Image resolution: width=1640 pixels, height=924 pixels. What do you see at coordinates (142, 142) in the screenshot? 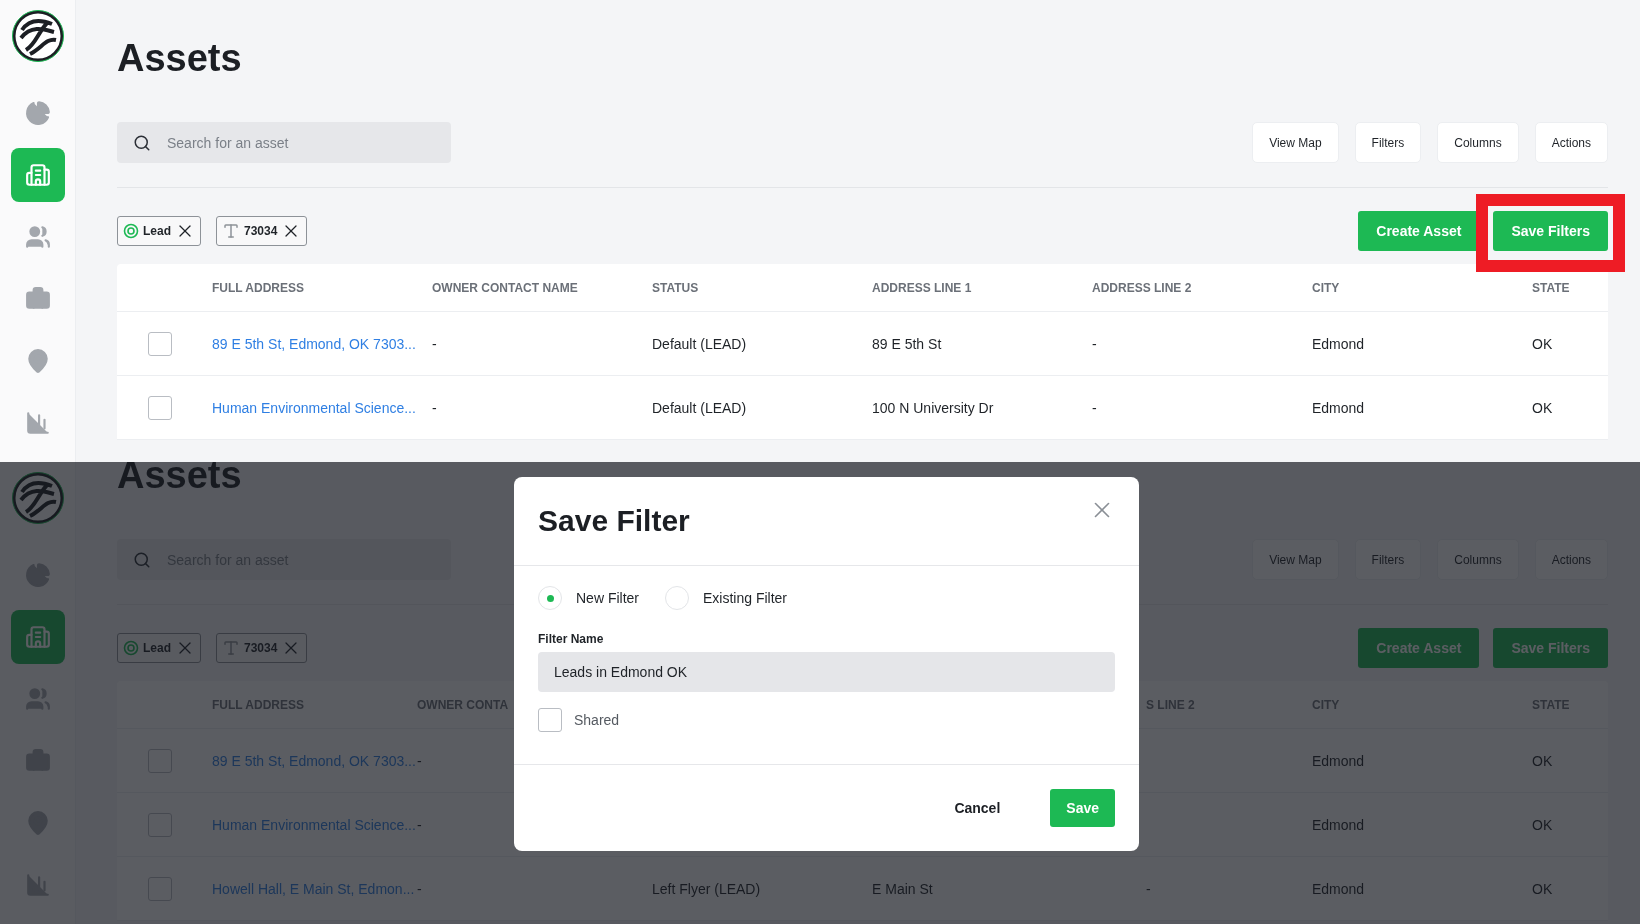
I see `search-icon` at bounding box center [142, 142].